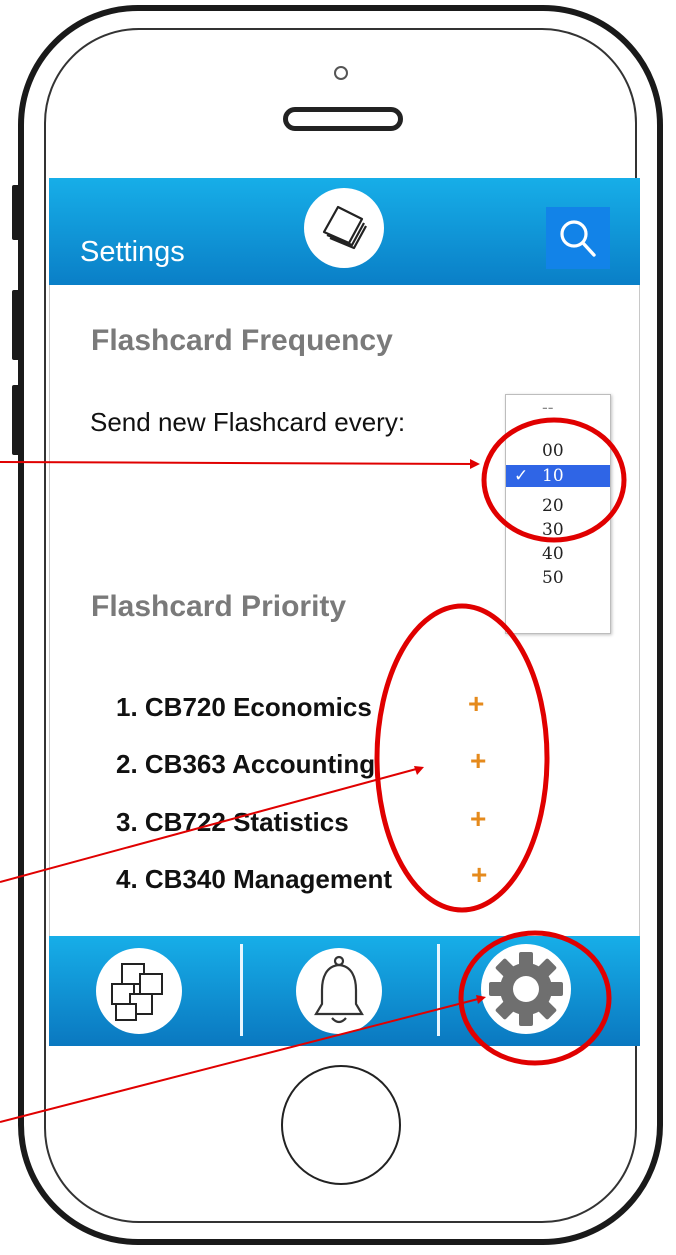  What do you see at coordinates (462, 758) in the screenshot?
I see `plus-highlight-ellipse` at bounding box center [462, 758].